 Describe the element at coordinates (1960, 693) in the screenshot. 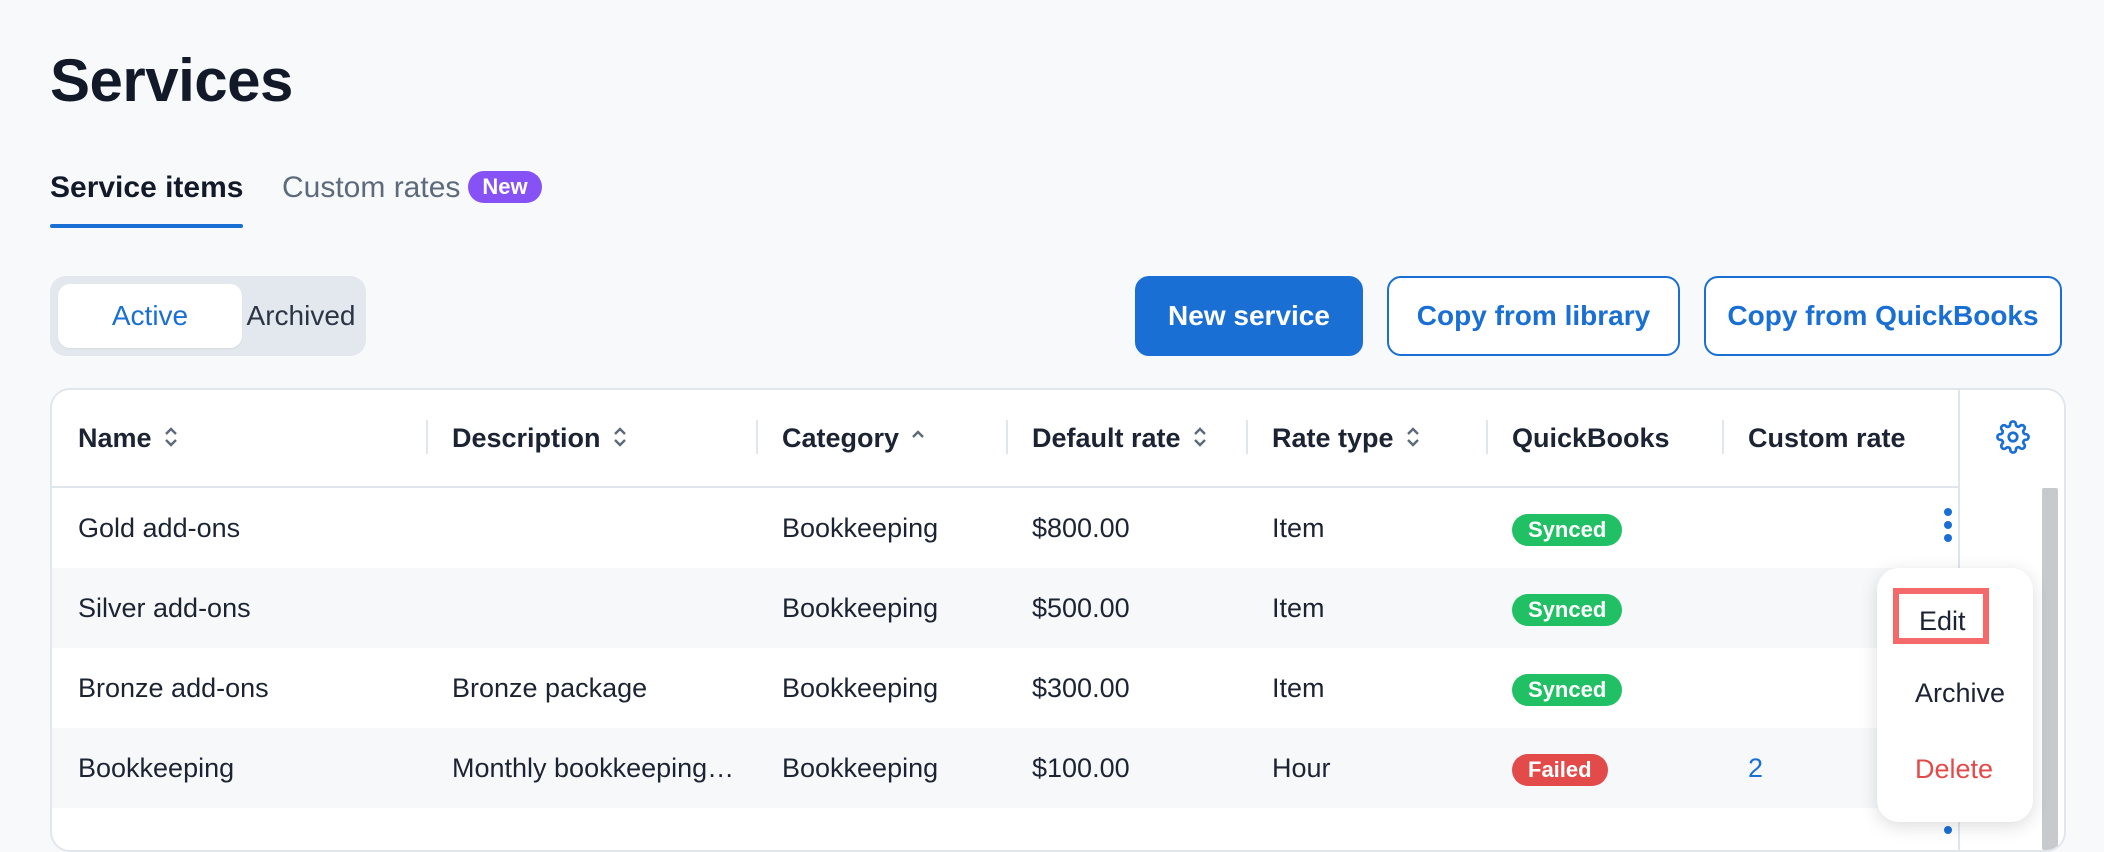

I see `menu-item-archive: Archive` at that location.